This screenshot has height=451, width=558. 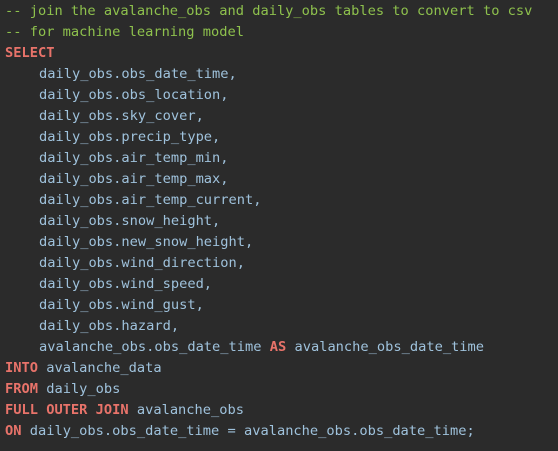 I want to click on join-keyword: FULL OUTER JOIN, so click(x=67, y=410).